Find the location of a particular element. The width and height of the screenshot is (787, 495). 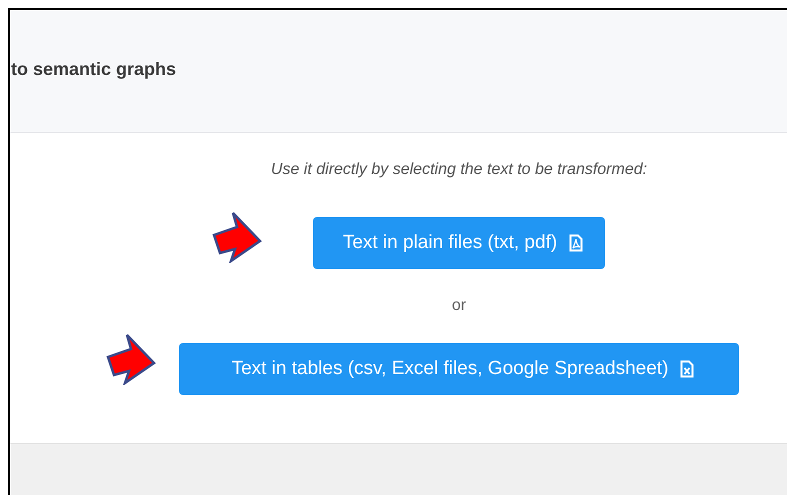

spreadsheet-file-icon is located at coordinates (687, 369).